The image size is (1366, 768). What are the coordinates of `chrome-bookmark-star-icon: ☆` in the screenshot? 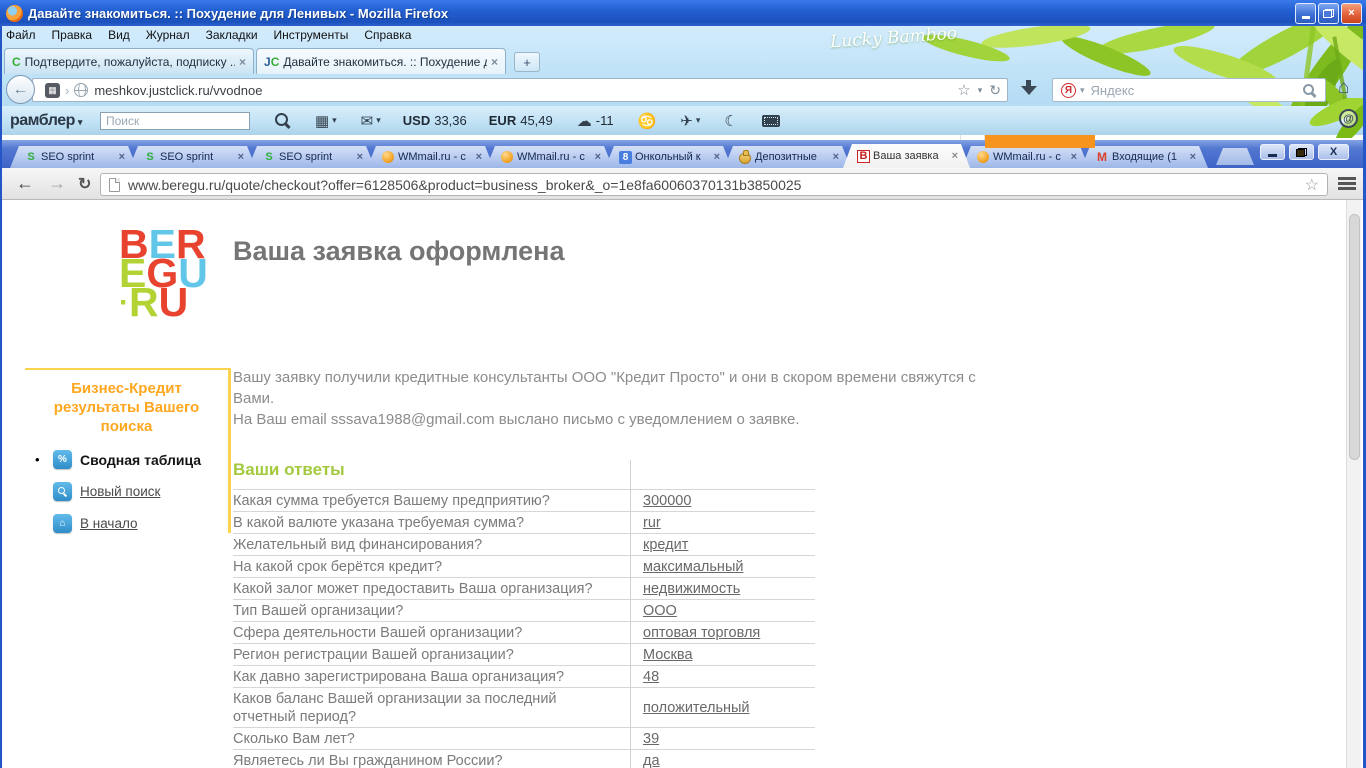 It's located at (1312, 185).